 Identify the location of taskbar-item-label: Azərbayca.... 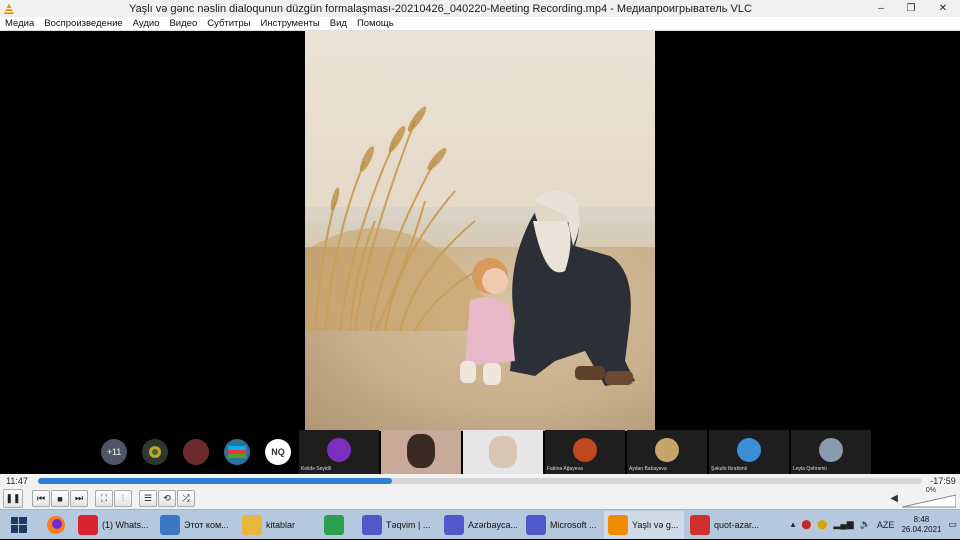
(493, 524).